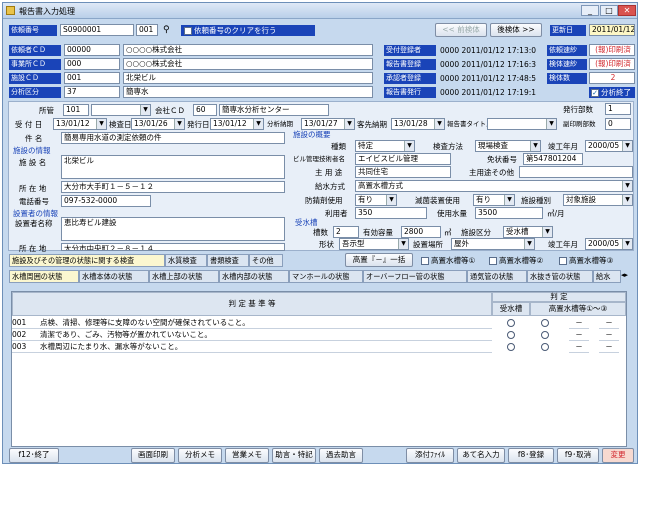 The height and width of the screenshot is (517, 648). Describe the element at coordinates (607, 276) in the screenshot. I see `subtab-8: 給水` at that location.